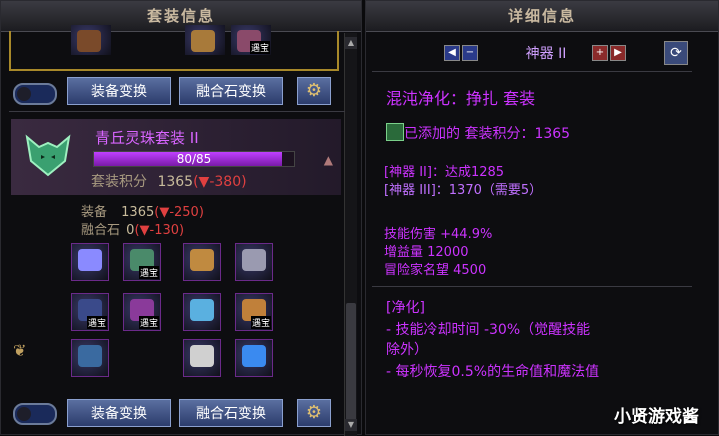 This screenshot has width=719, height=436. What do you see at coordinates (600, 53) in the screenshot?
I see `plus-icon: +` at bounding box center [600, 53].